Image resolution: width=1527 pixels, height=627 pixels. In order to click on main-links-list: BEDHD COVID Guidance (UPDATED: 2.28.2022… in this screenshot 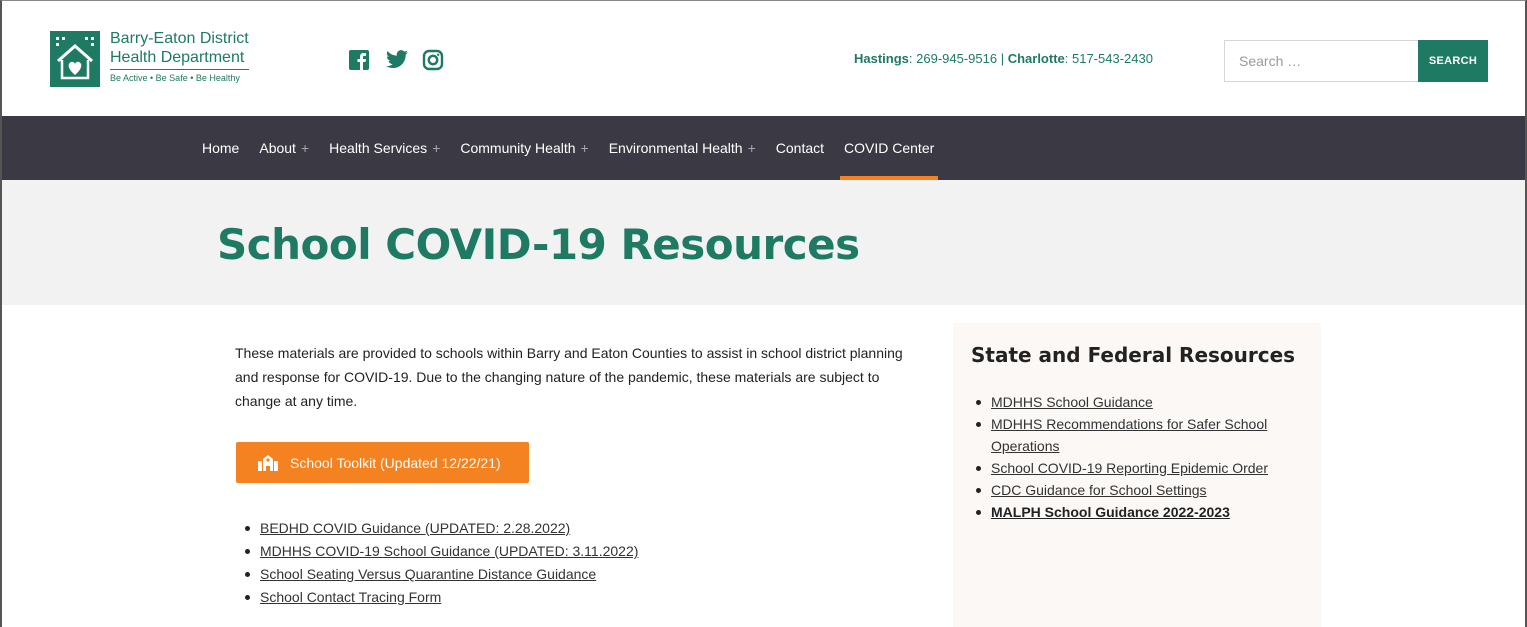, I will do `click(436, 563)`.